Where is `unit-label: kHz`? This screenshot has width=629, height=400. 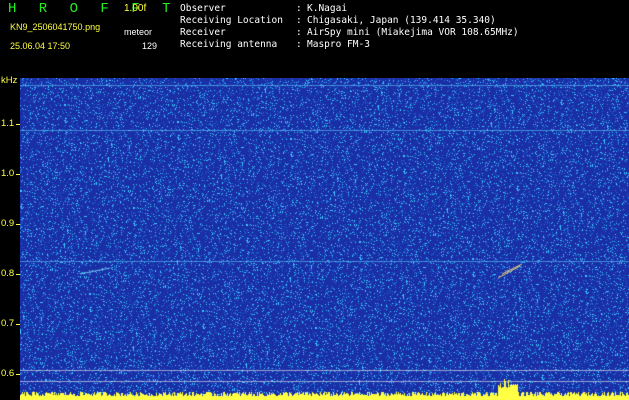
unit-label: kHz is located at coordinates (9, 80).